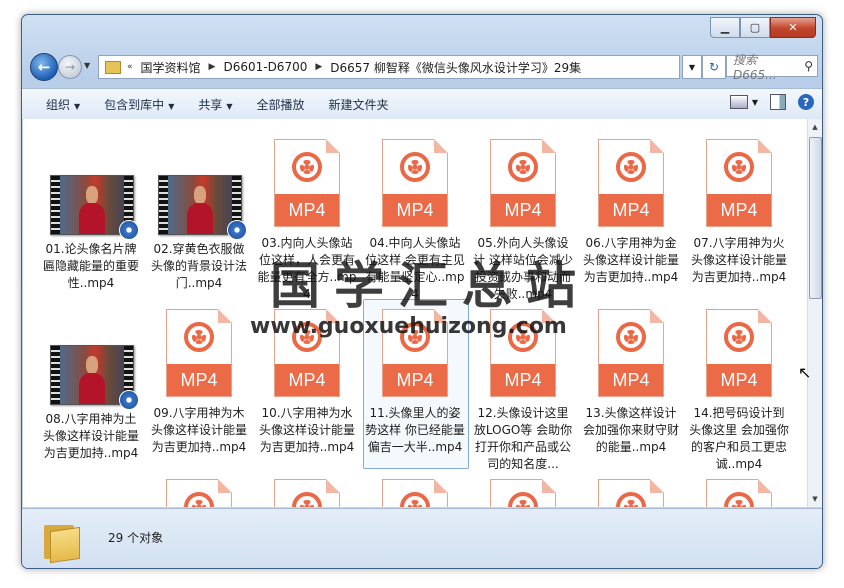 This screenshot has width=844, height=588. What do you see at coordinates (198, 430) in the screenshot?
I see `file-name: 09.八字用神为木头像这样设计能量为吉更加持..mp4` at bounding box center [198, 430].